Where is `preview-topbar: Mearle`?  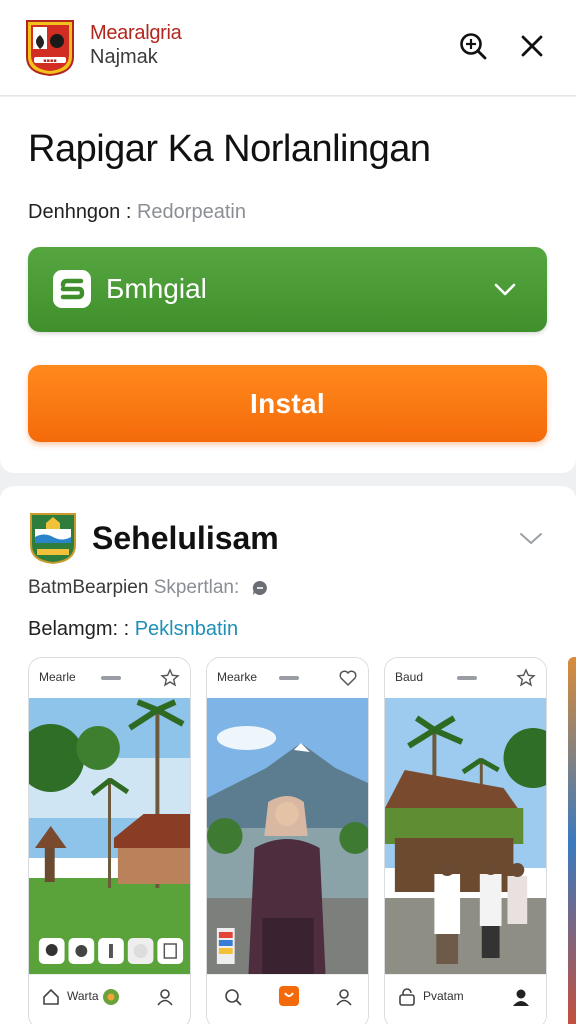
preview-topbar: Mearle is located at coordinates (109, 678).